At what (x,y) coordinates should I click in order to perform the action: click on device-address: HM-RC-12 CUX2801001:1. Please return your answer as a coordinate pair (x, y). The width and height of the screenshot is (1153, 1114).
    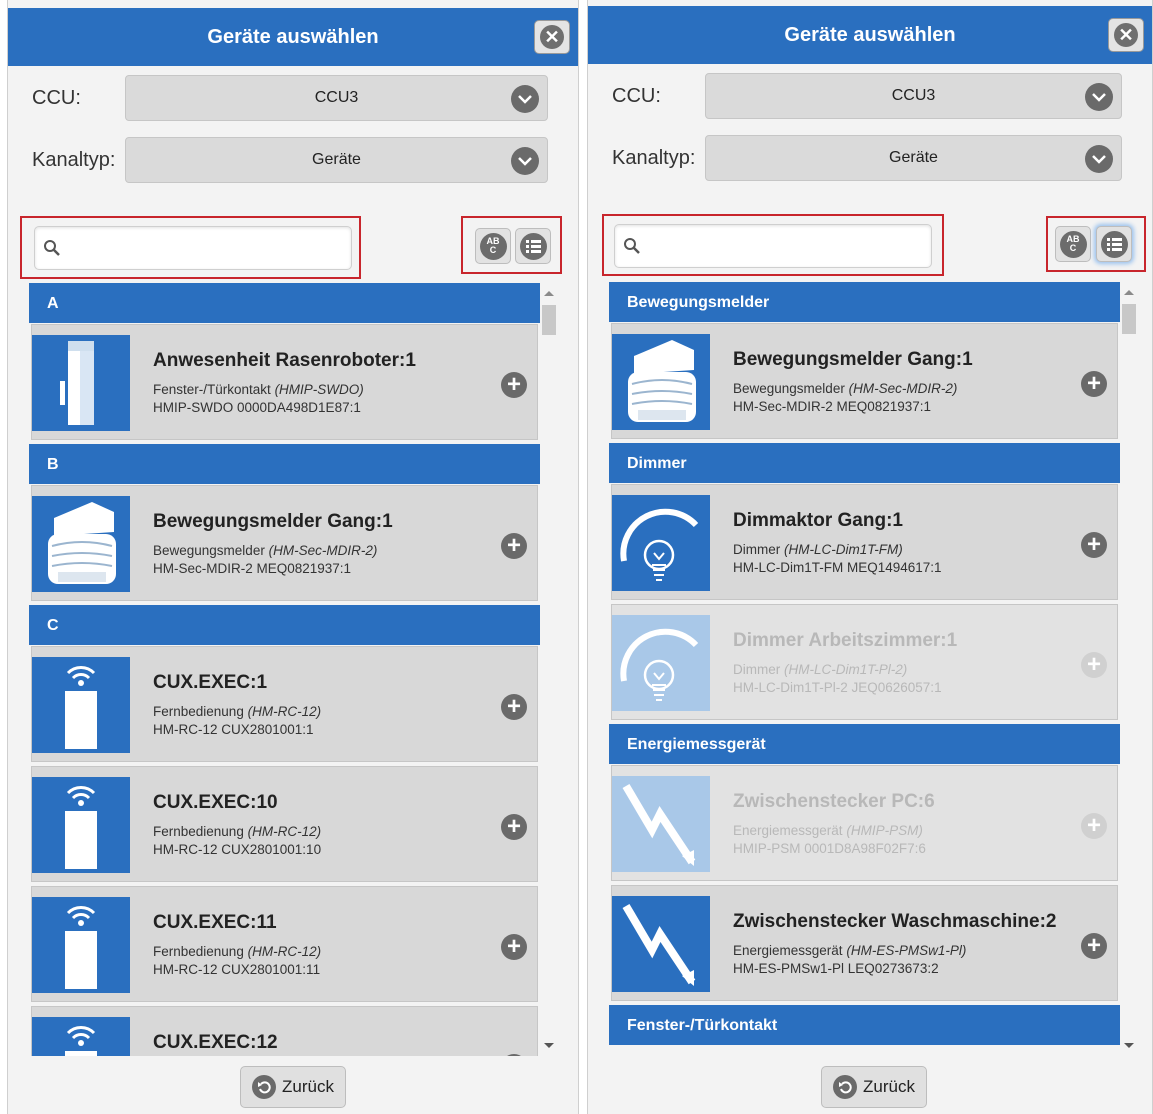
    Looking at the image, I should click on (233, 729).